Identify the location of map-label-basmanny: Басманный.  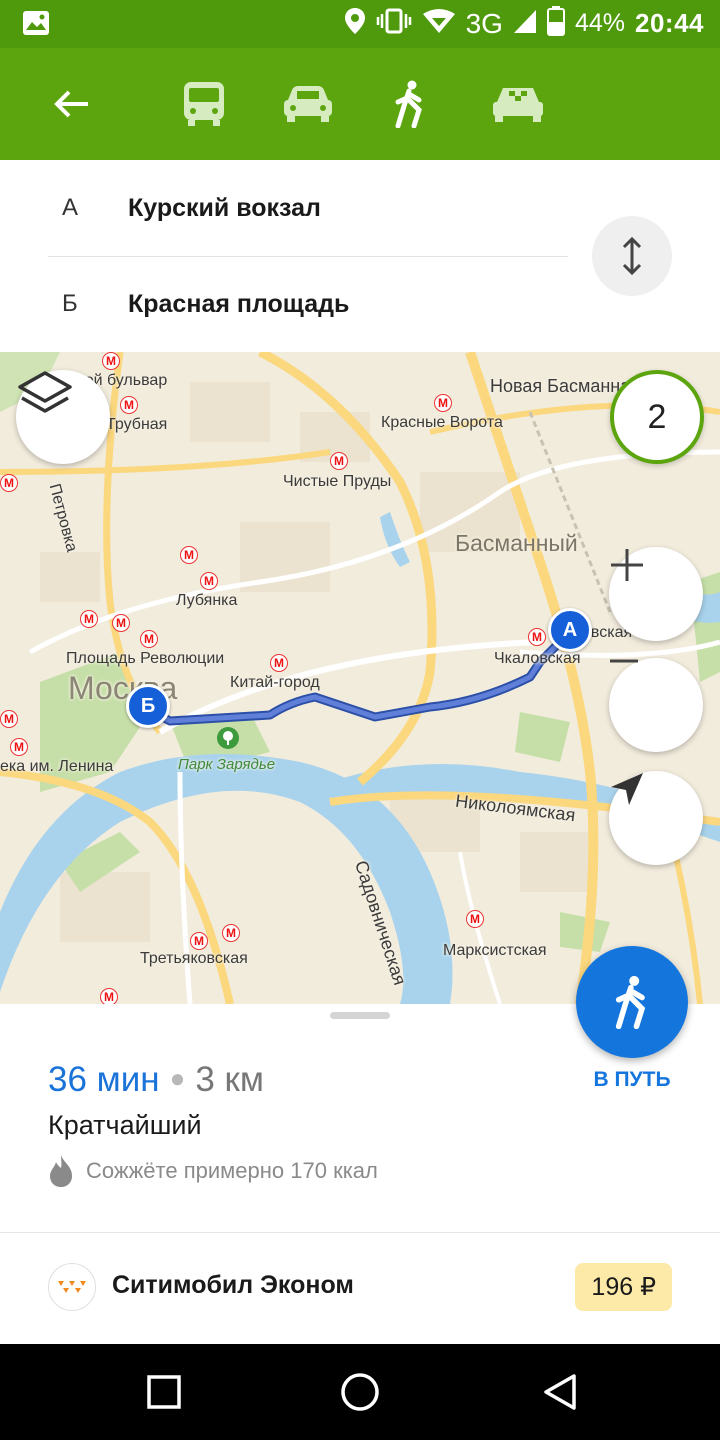
(516, 543).